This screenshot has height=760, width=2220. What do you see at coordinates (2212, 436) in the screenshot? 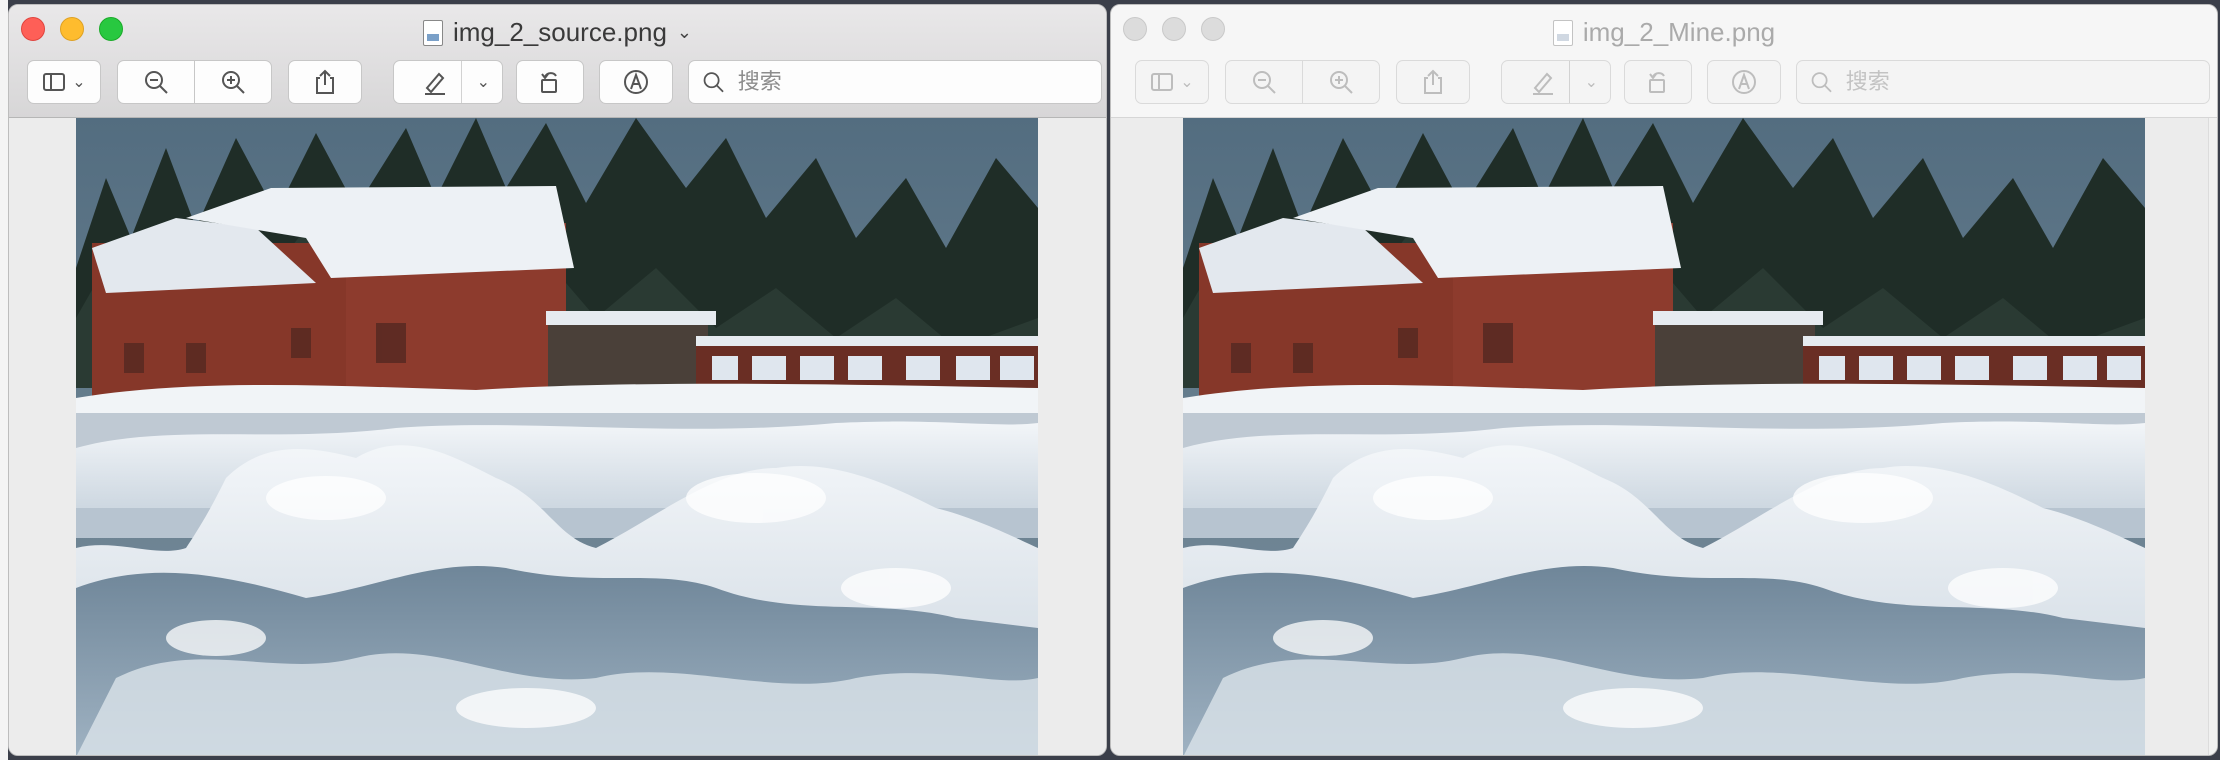
I see `scrollbar-track` at bounding box center [2212, 436].